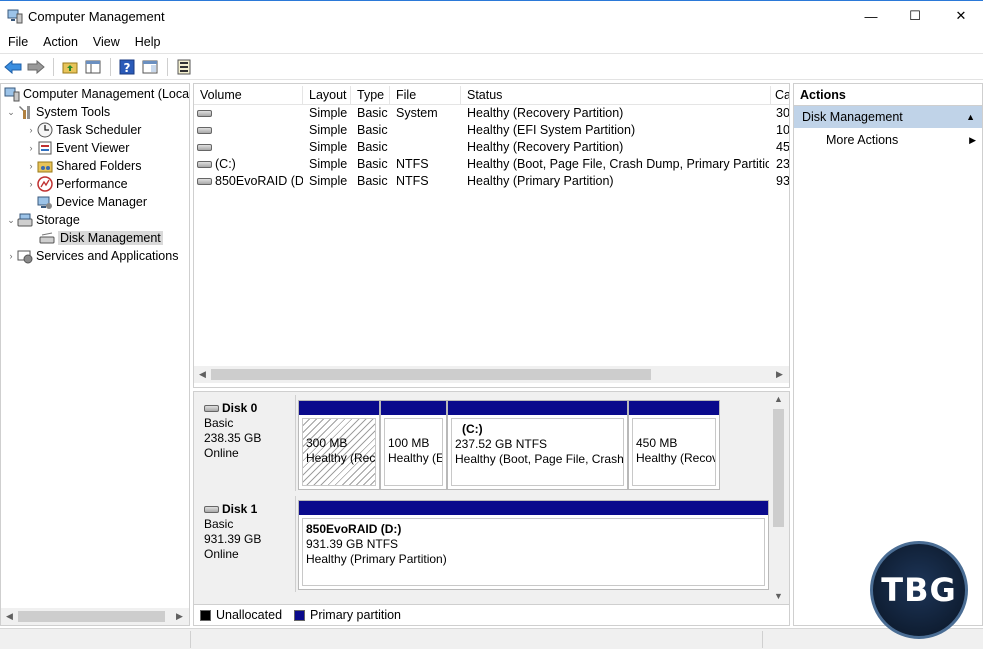 The height and width of the screenshot is (649, 983). What do you see at coordinates (93, 67) in the screenshot?
I see `show-hide-tree-button` at bounding box center [93, 67].